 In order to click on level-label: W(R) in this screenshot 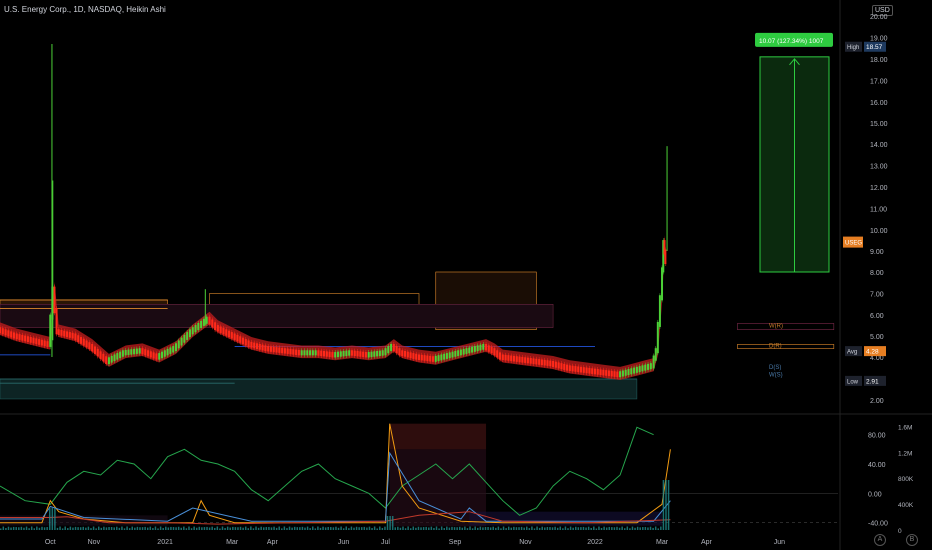, I will do `click(776, 327)`.